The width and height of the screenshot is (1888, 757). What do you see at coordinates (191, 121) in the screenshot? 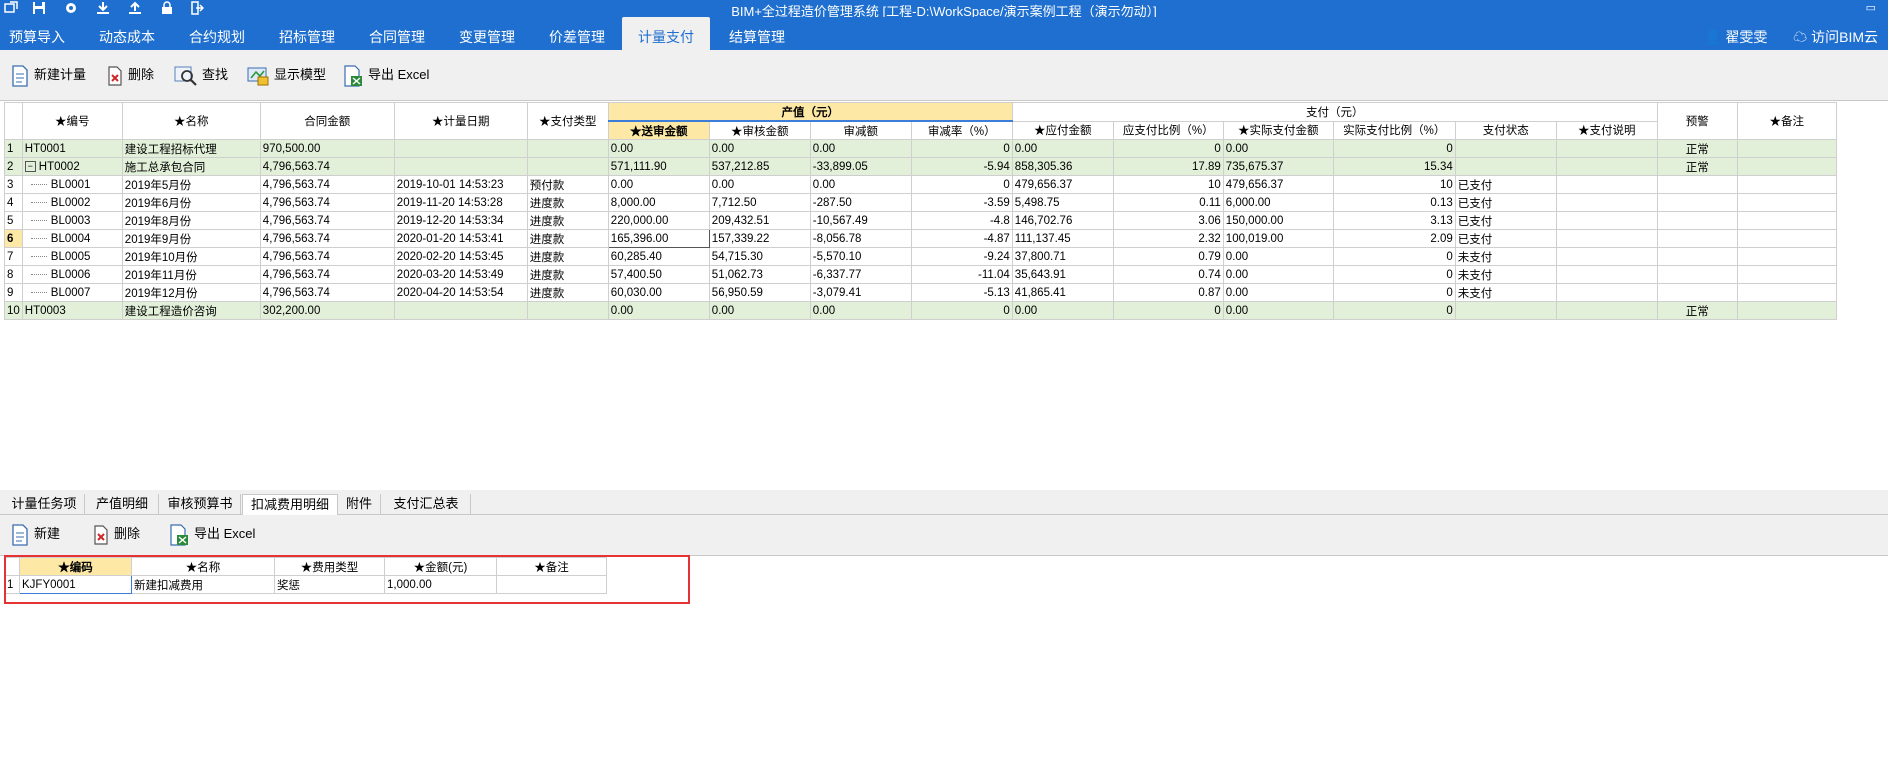
I see `header-name: ★名称` at bounding box center [191, 121].